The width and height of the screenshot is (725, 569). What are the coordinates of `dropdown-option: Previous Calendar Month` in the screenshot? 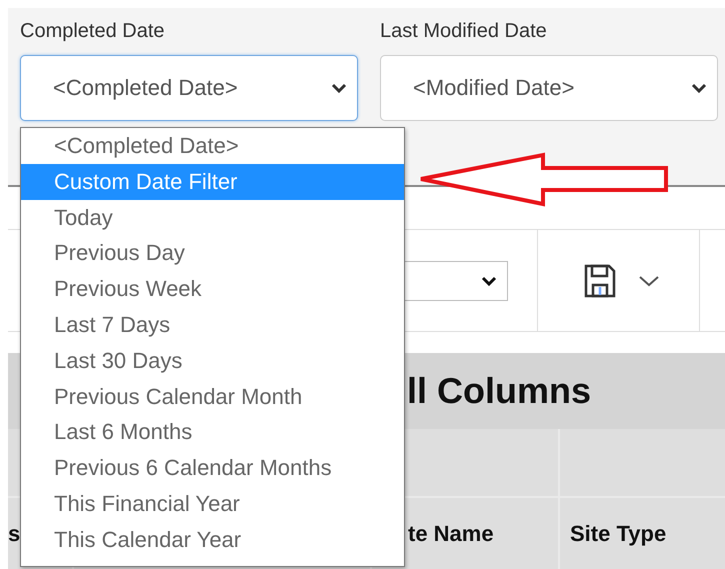 It's located at (212, 396).